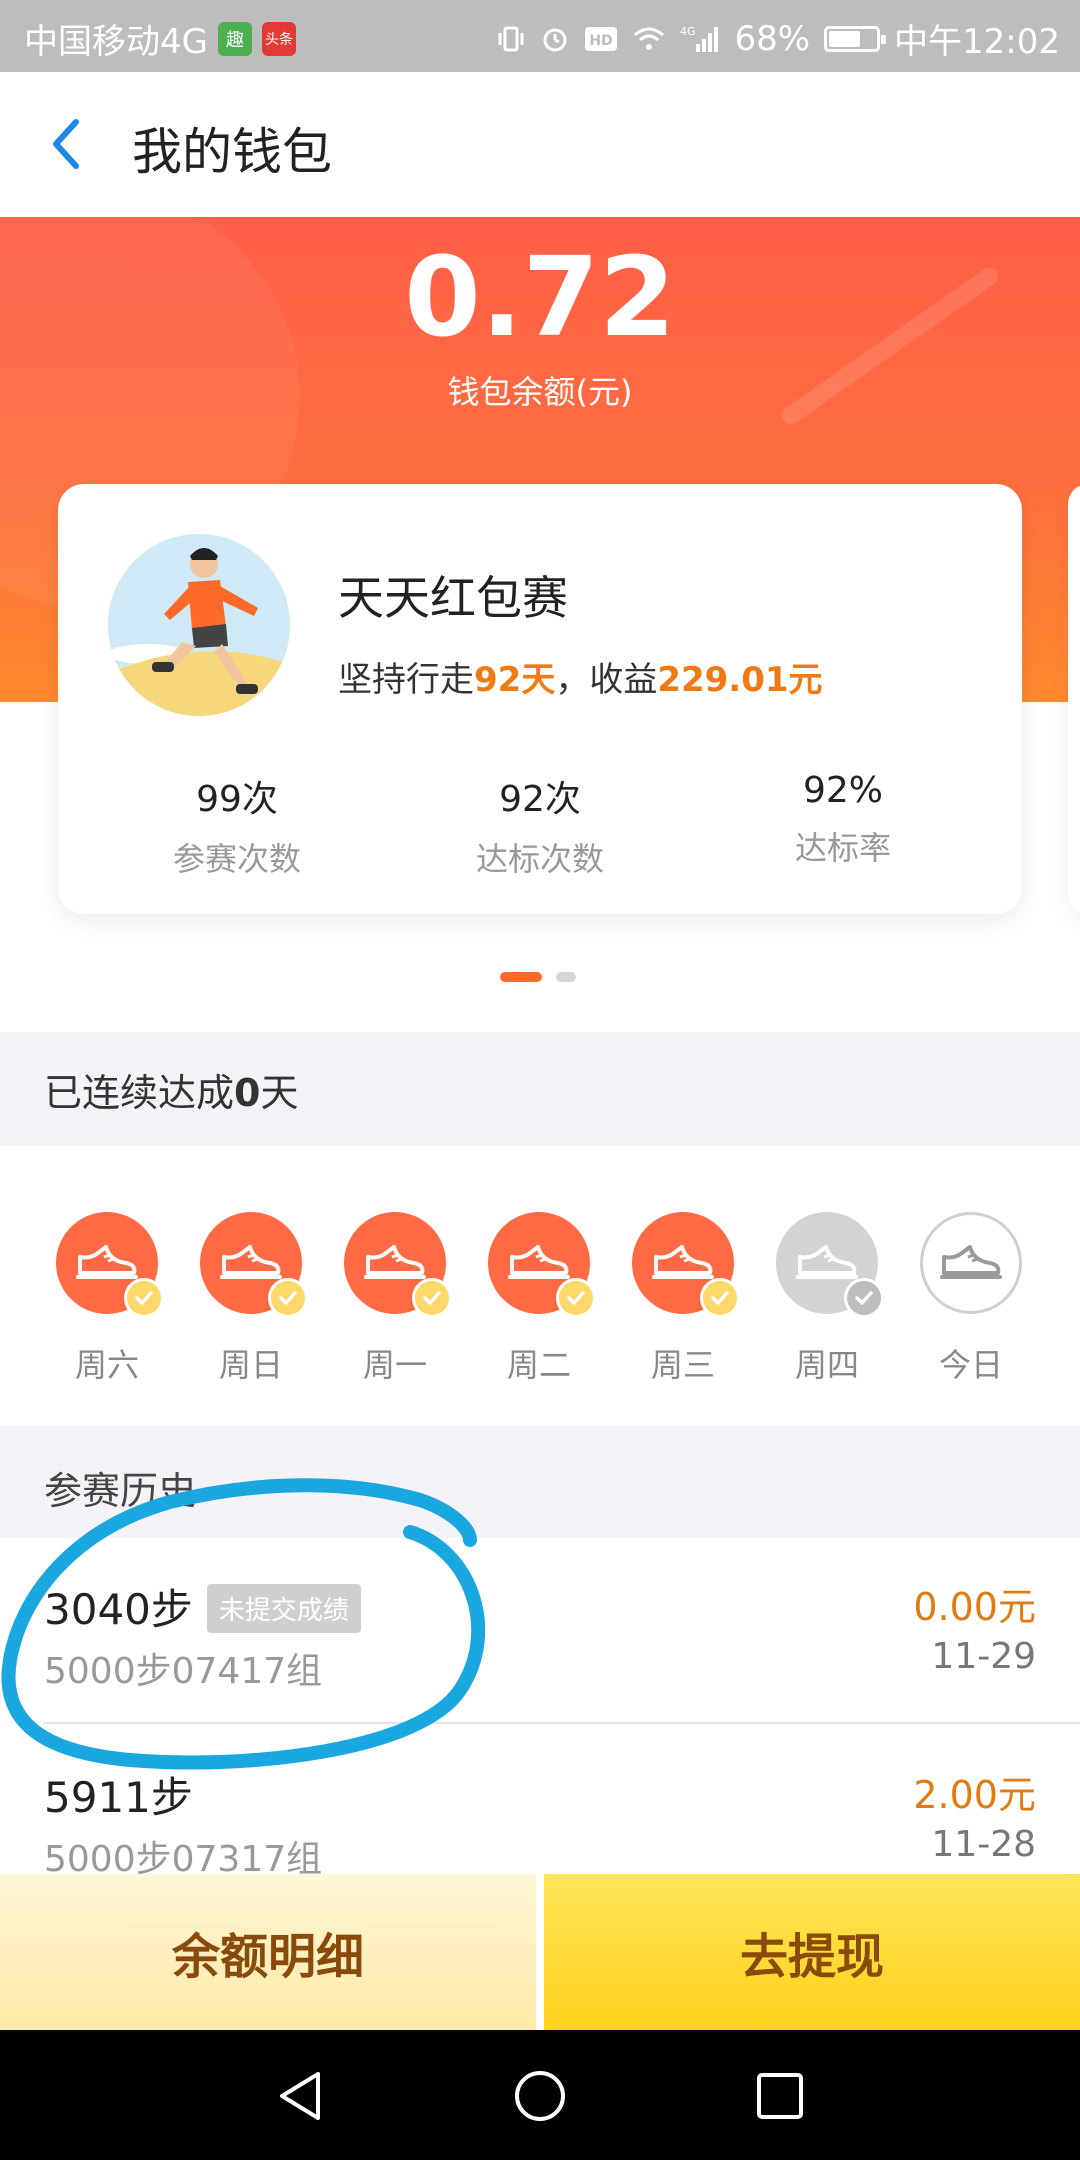  I want to click on day-label: 今日, so click(970, 1365).